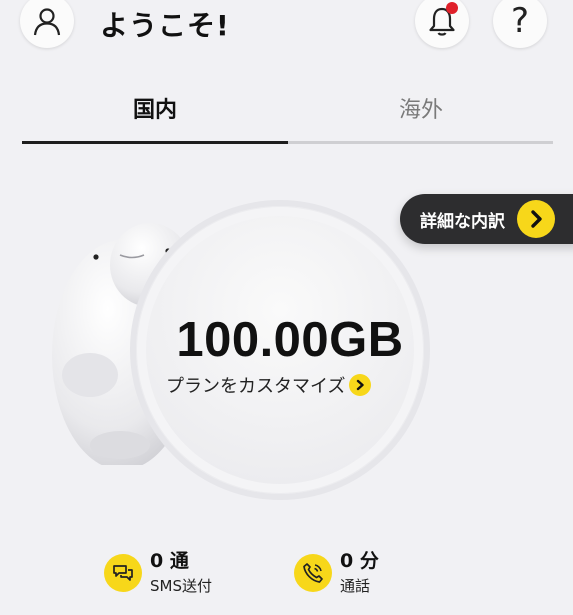 This screenshot has height=615, width=573. I want to click on sms-label: SMS送付, so click(181, 586).